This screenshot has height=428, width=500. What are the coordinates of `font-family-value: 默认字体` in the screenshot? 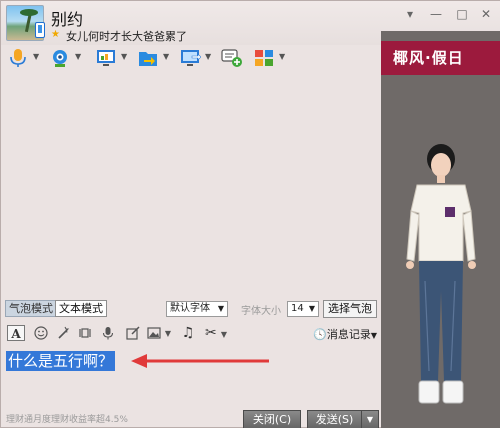 It's located at (190, 308).